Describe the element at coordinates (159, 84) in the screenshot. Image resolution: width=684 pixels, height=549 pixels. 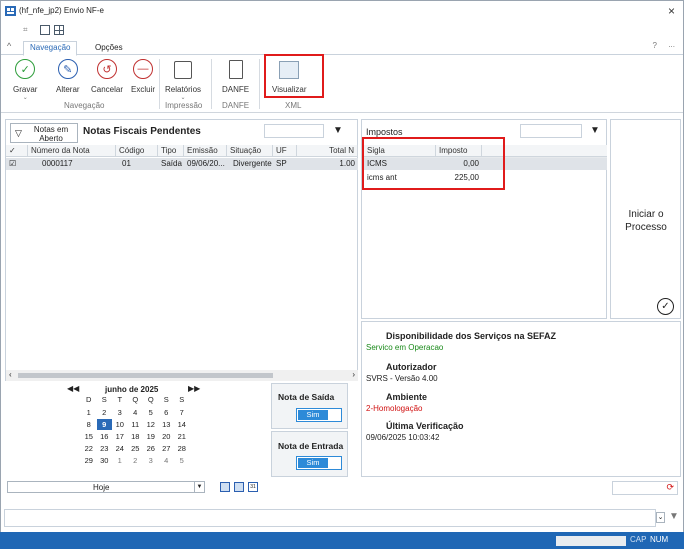
I see `ribbon-separator` at that location.